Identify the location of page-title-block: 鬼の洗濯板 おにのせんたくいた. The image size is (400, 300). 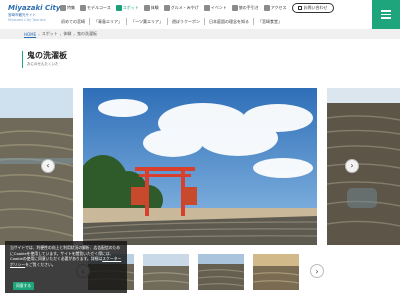
(44, 59).